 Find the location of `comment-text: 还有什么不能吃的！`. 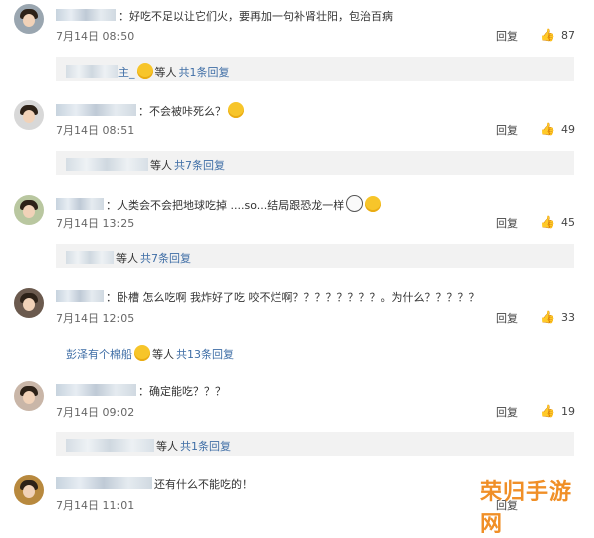

comment-text: 还有什么不能吃的！ is located at coordinates (203, 484).